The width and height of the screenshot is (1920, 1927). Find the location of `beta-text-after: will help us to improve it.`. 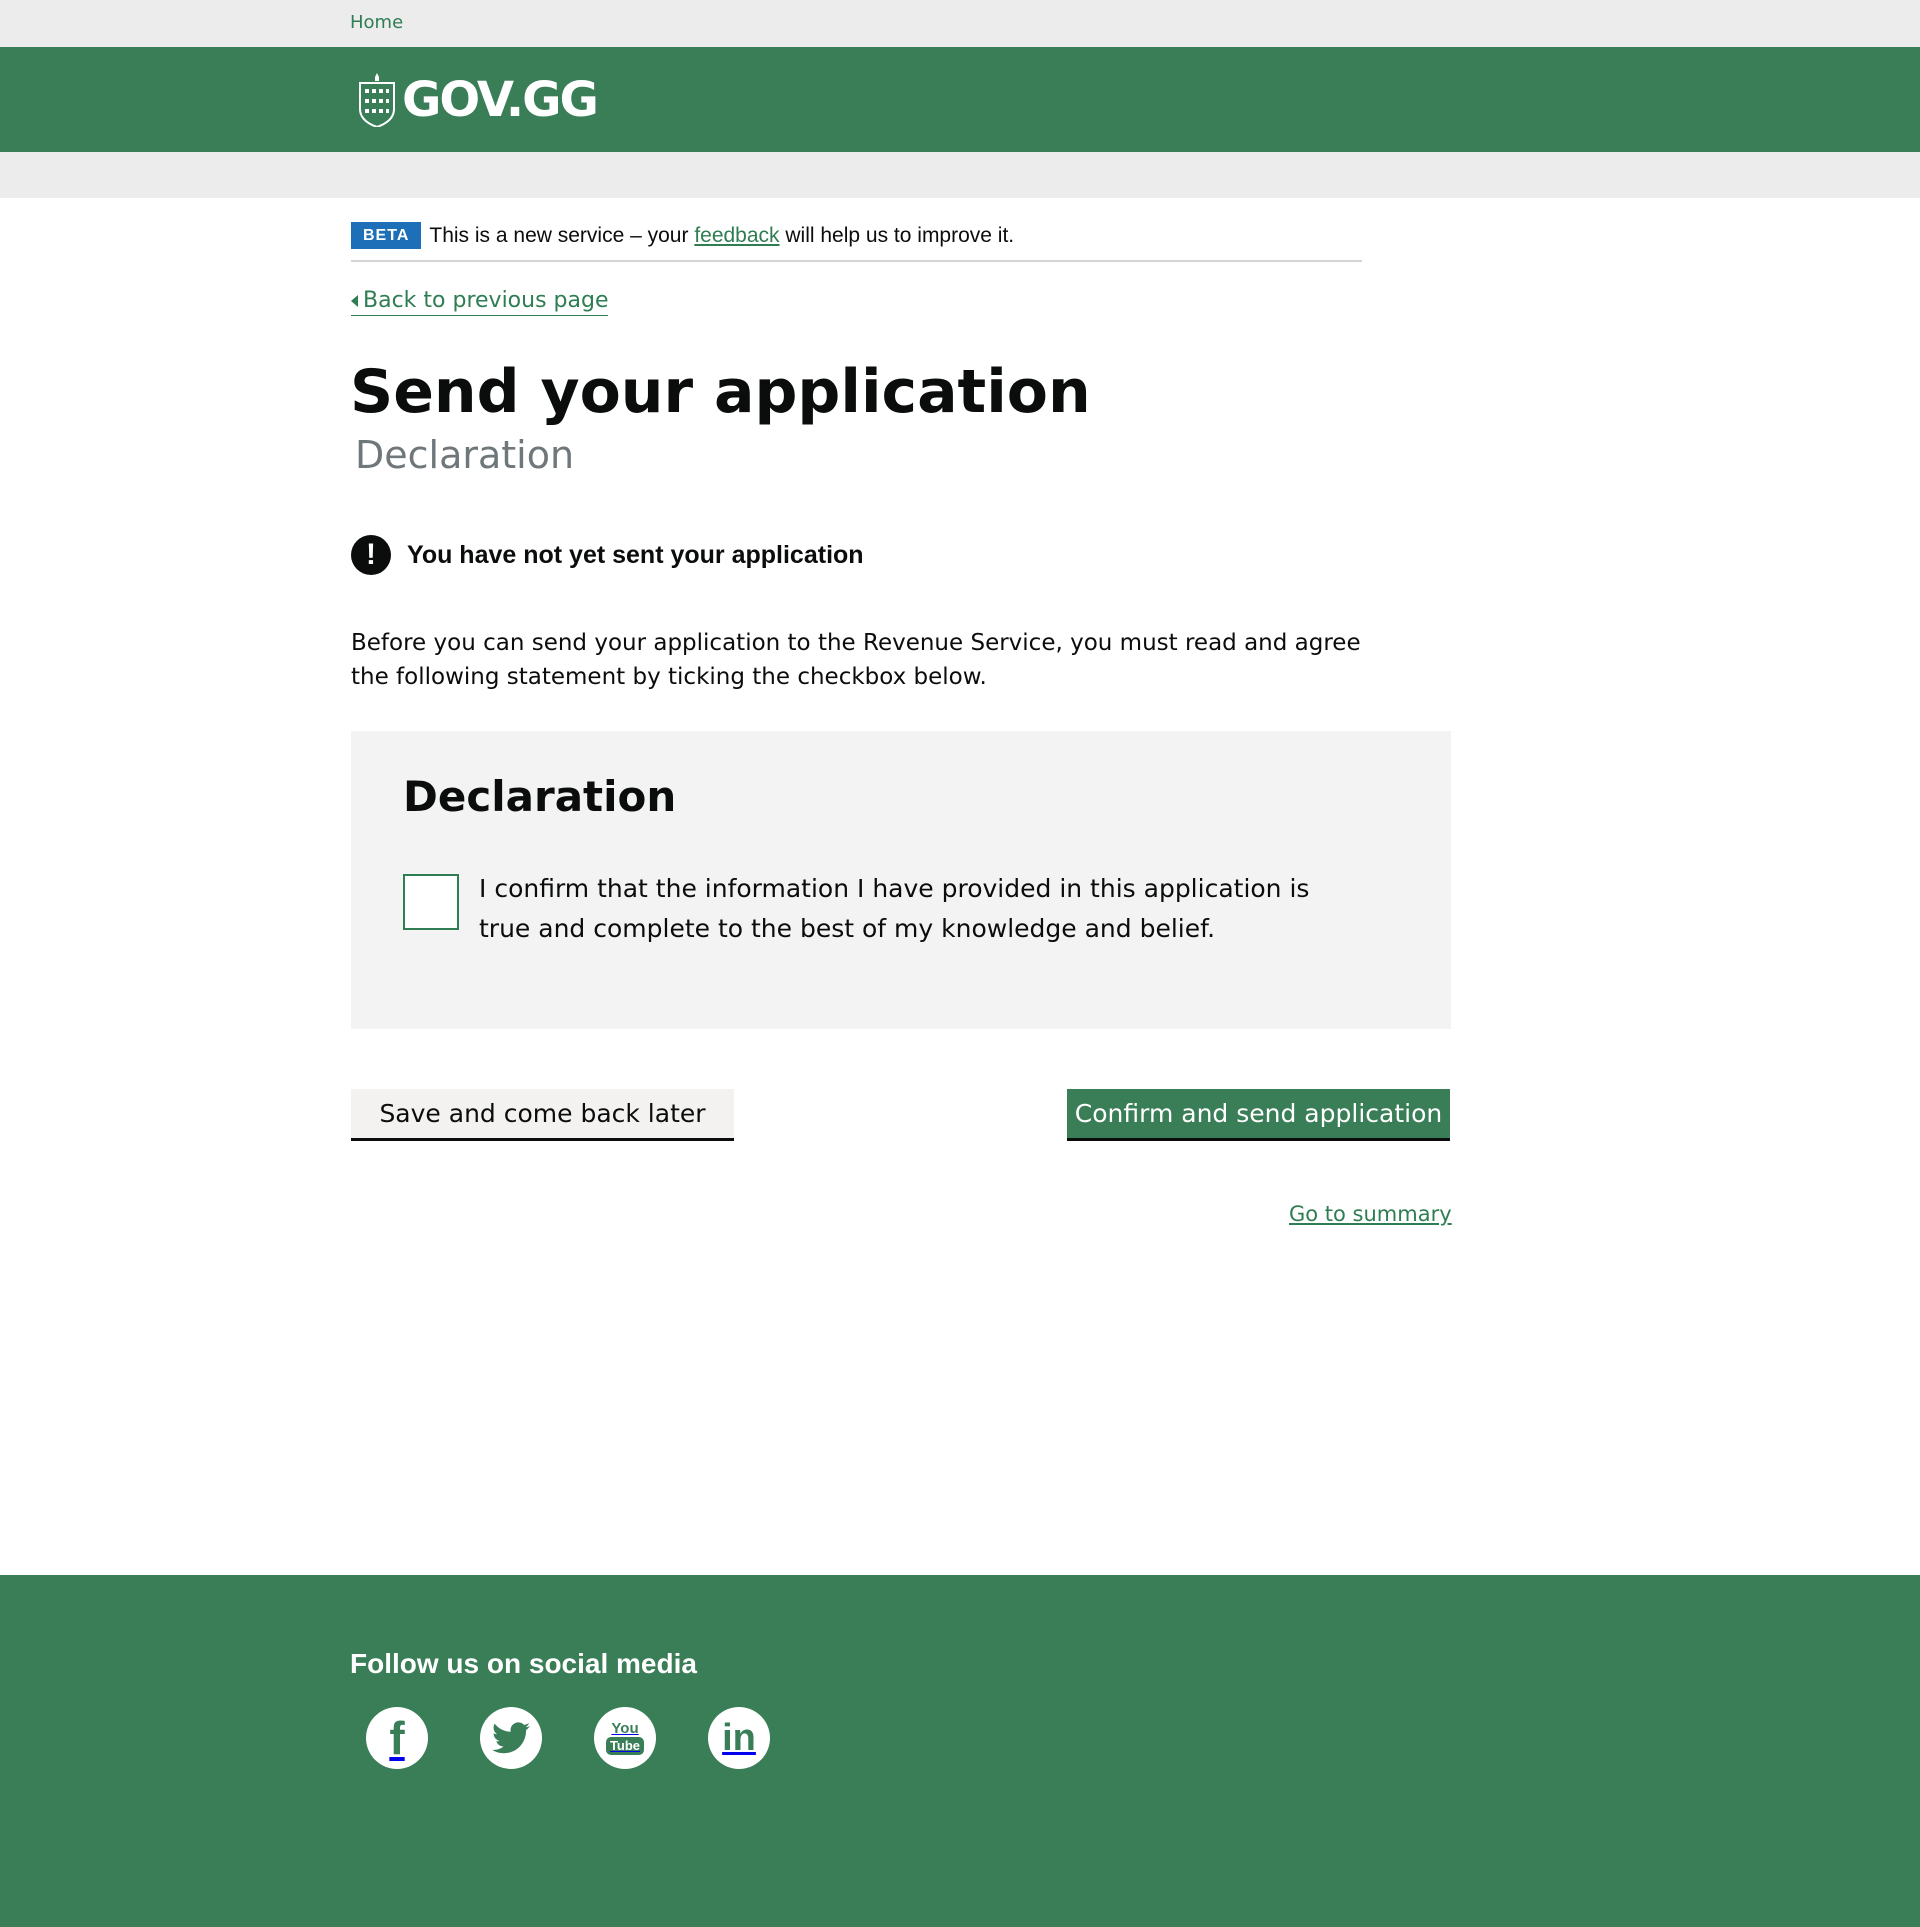

beta-text-after: will help us to improve it. is located at coordinates (897, 235).